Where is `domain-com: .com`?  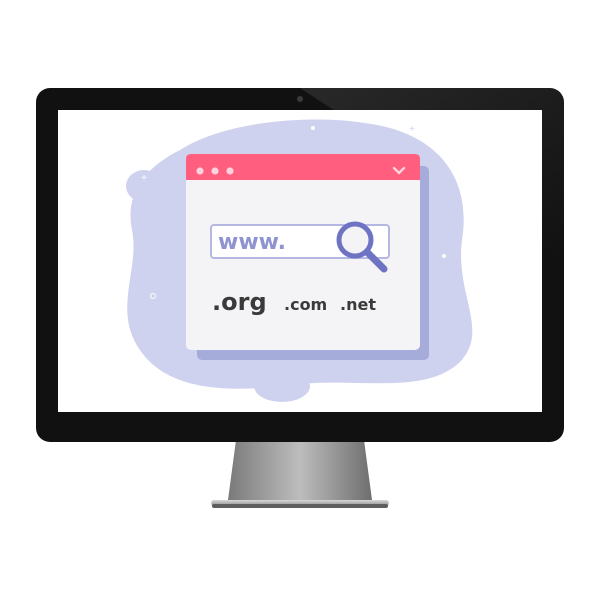
domain-com: .com is located at coordinates (305, 304).